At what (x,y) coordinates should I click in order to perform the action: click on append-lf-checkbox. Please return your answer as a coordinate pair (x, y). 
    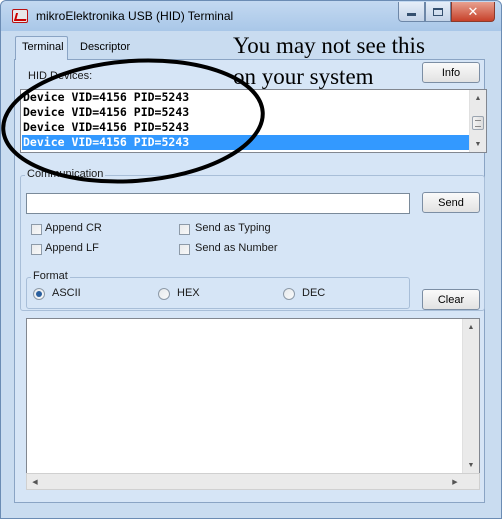
    Looking at the image, I should click on (36, 249).